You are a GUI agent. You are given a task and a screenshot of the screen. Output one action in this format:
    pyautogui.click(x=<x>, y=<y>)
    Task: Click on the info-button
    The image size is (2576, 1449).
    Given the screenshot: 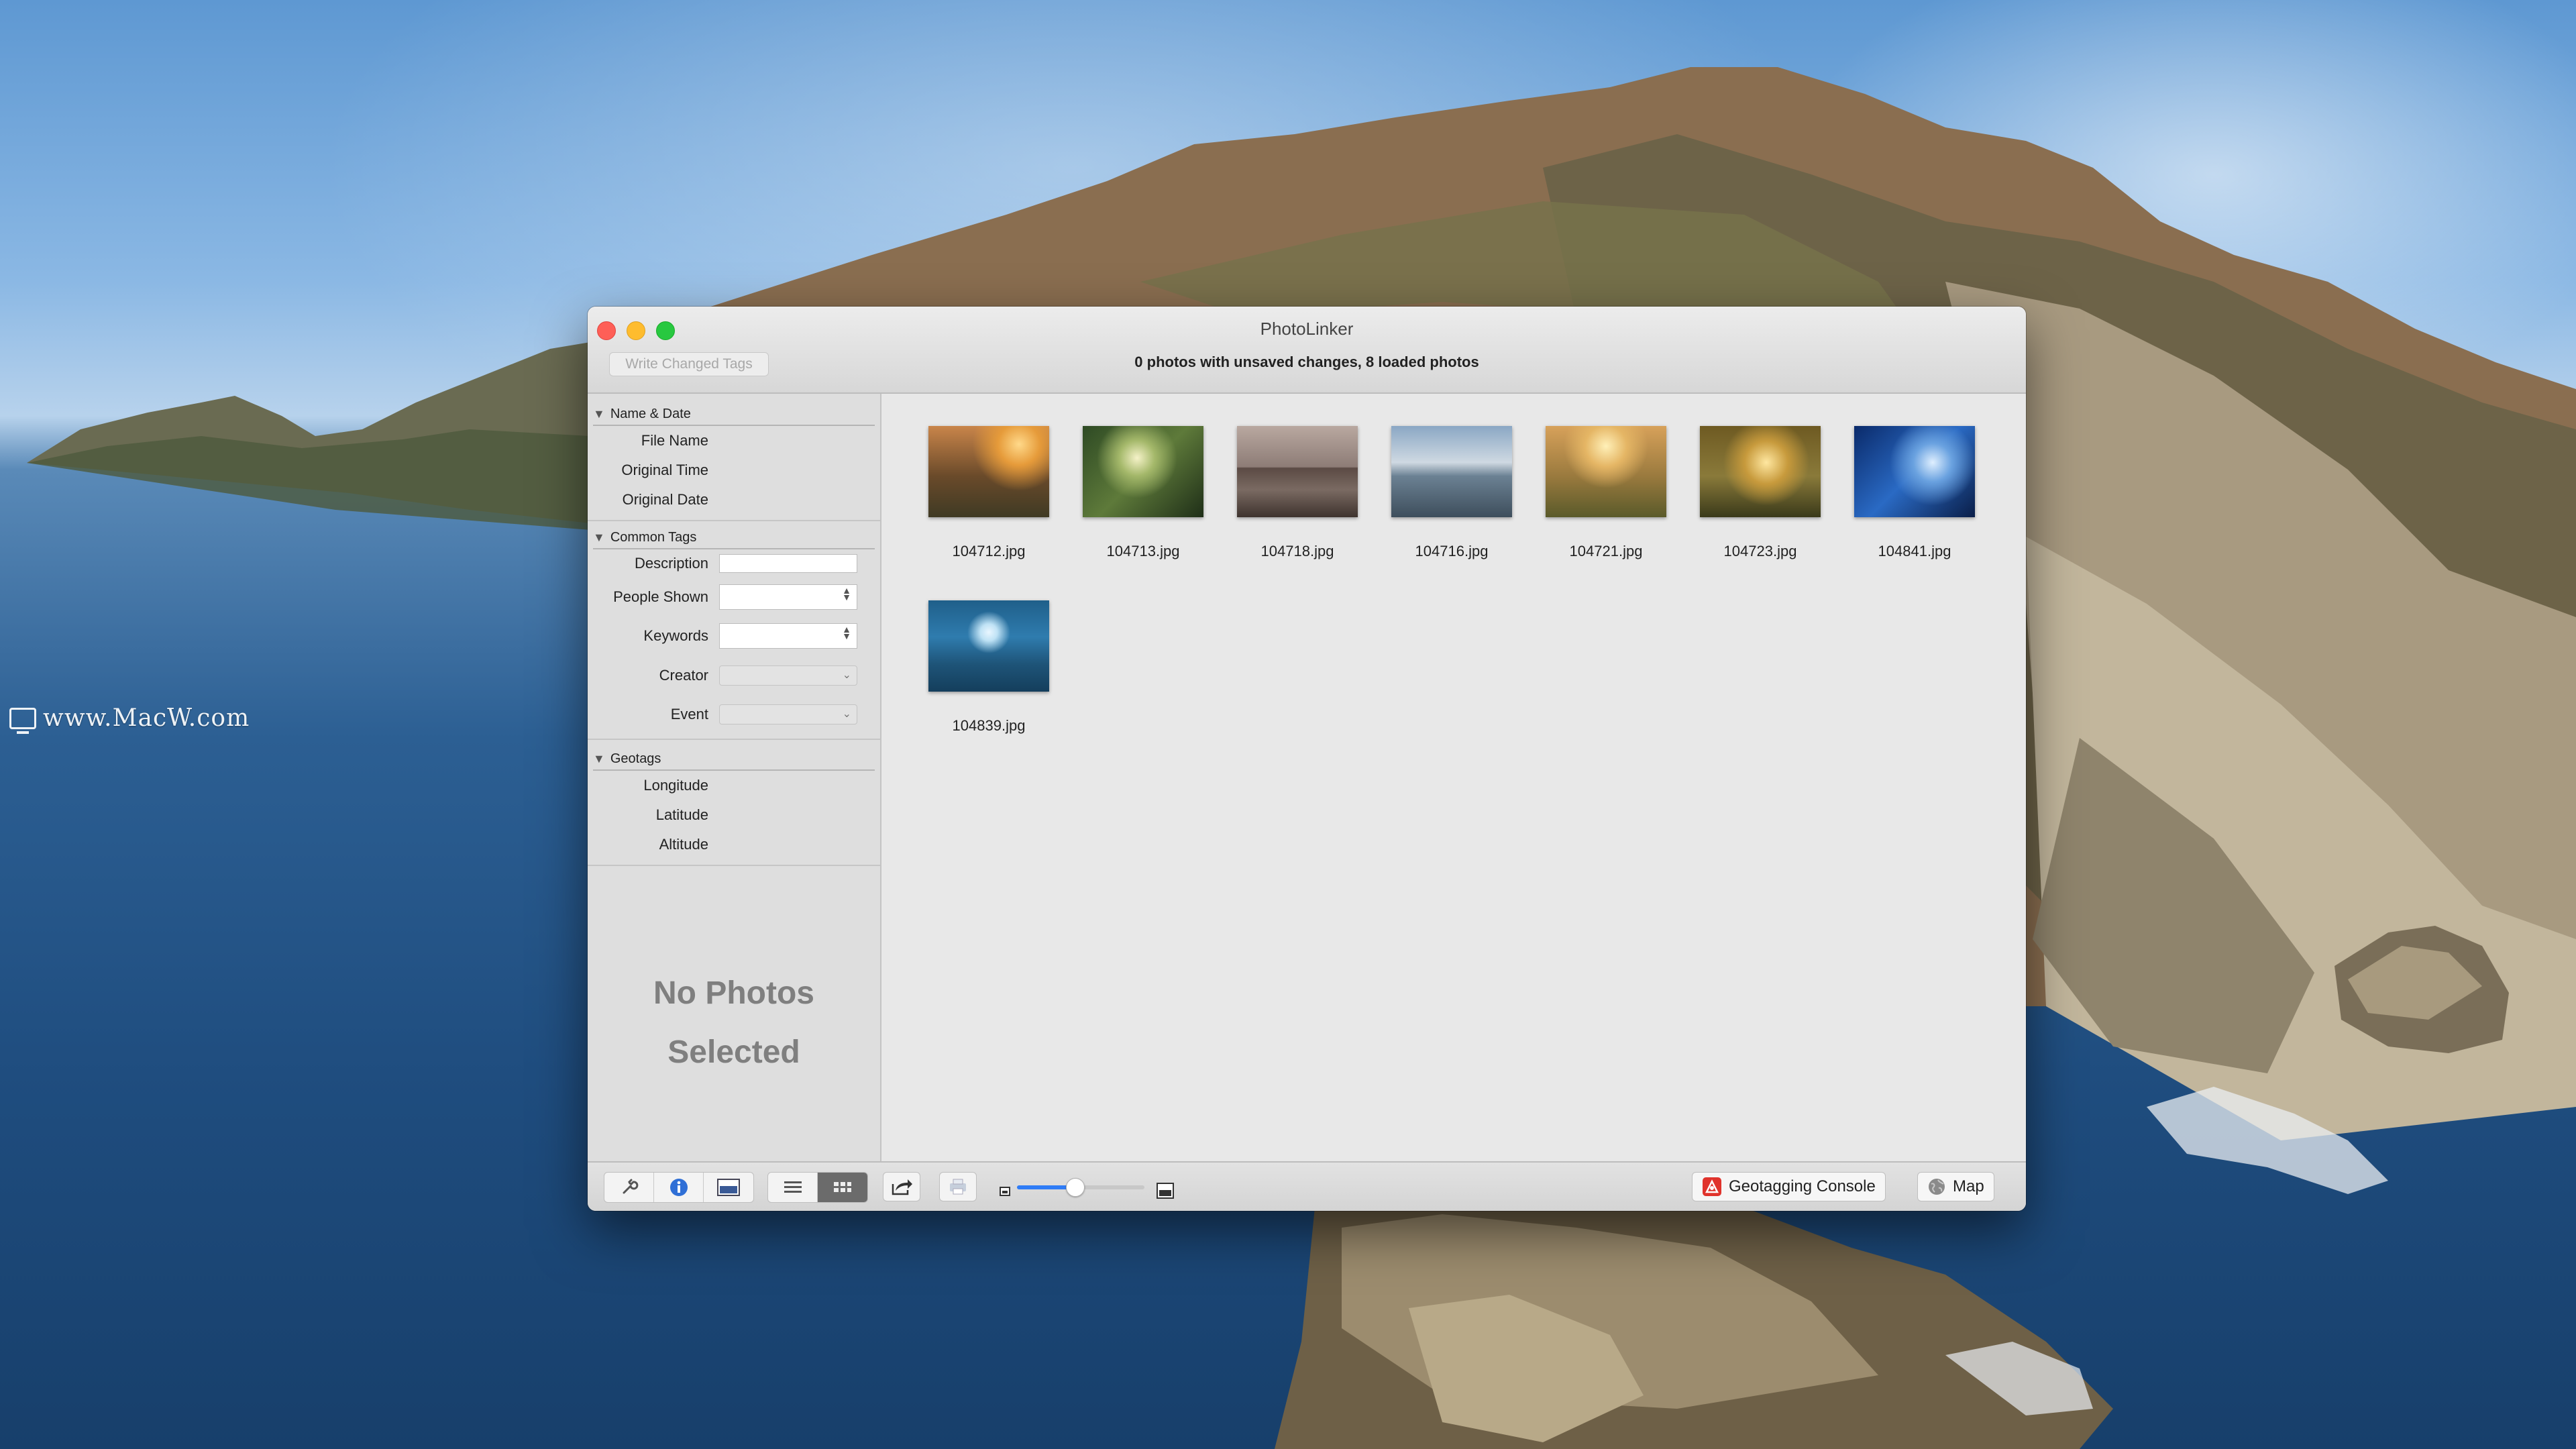 What is the action you would take?
    pyautogui.click(x=679, y=1187)
    